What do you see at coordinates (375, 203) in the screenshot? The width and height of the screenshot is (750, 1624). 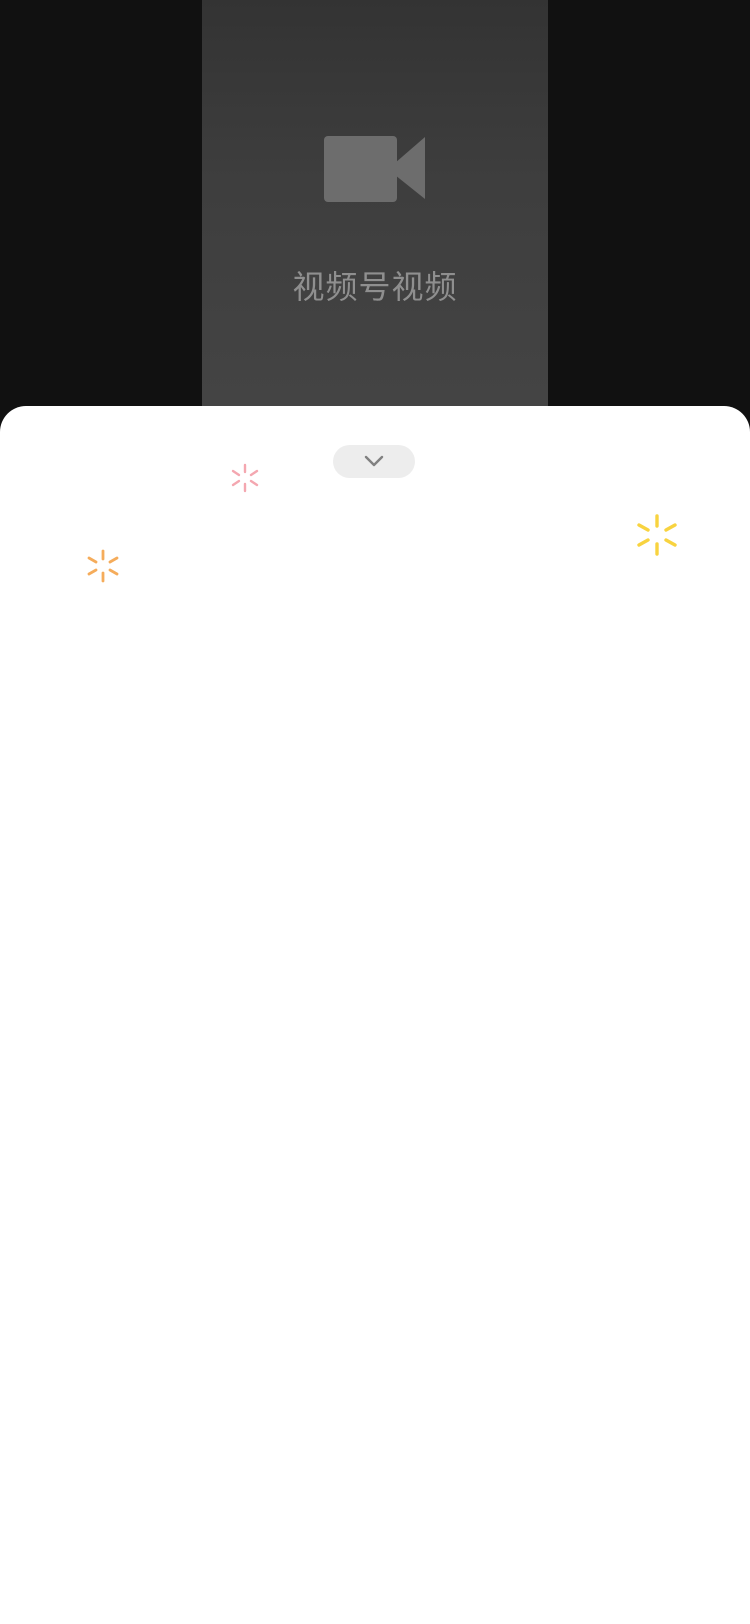 I see `video-preview: 视频号视频` at bounding box center [375, 203].